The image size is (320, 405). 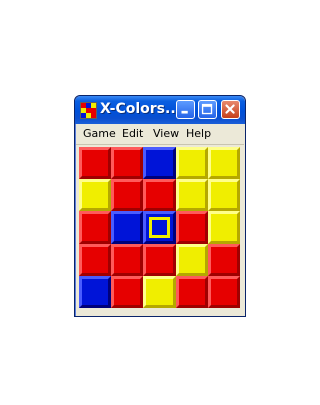 I want to click on minimize-icon, so click(x=184, y=112).